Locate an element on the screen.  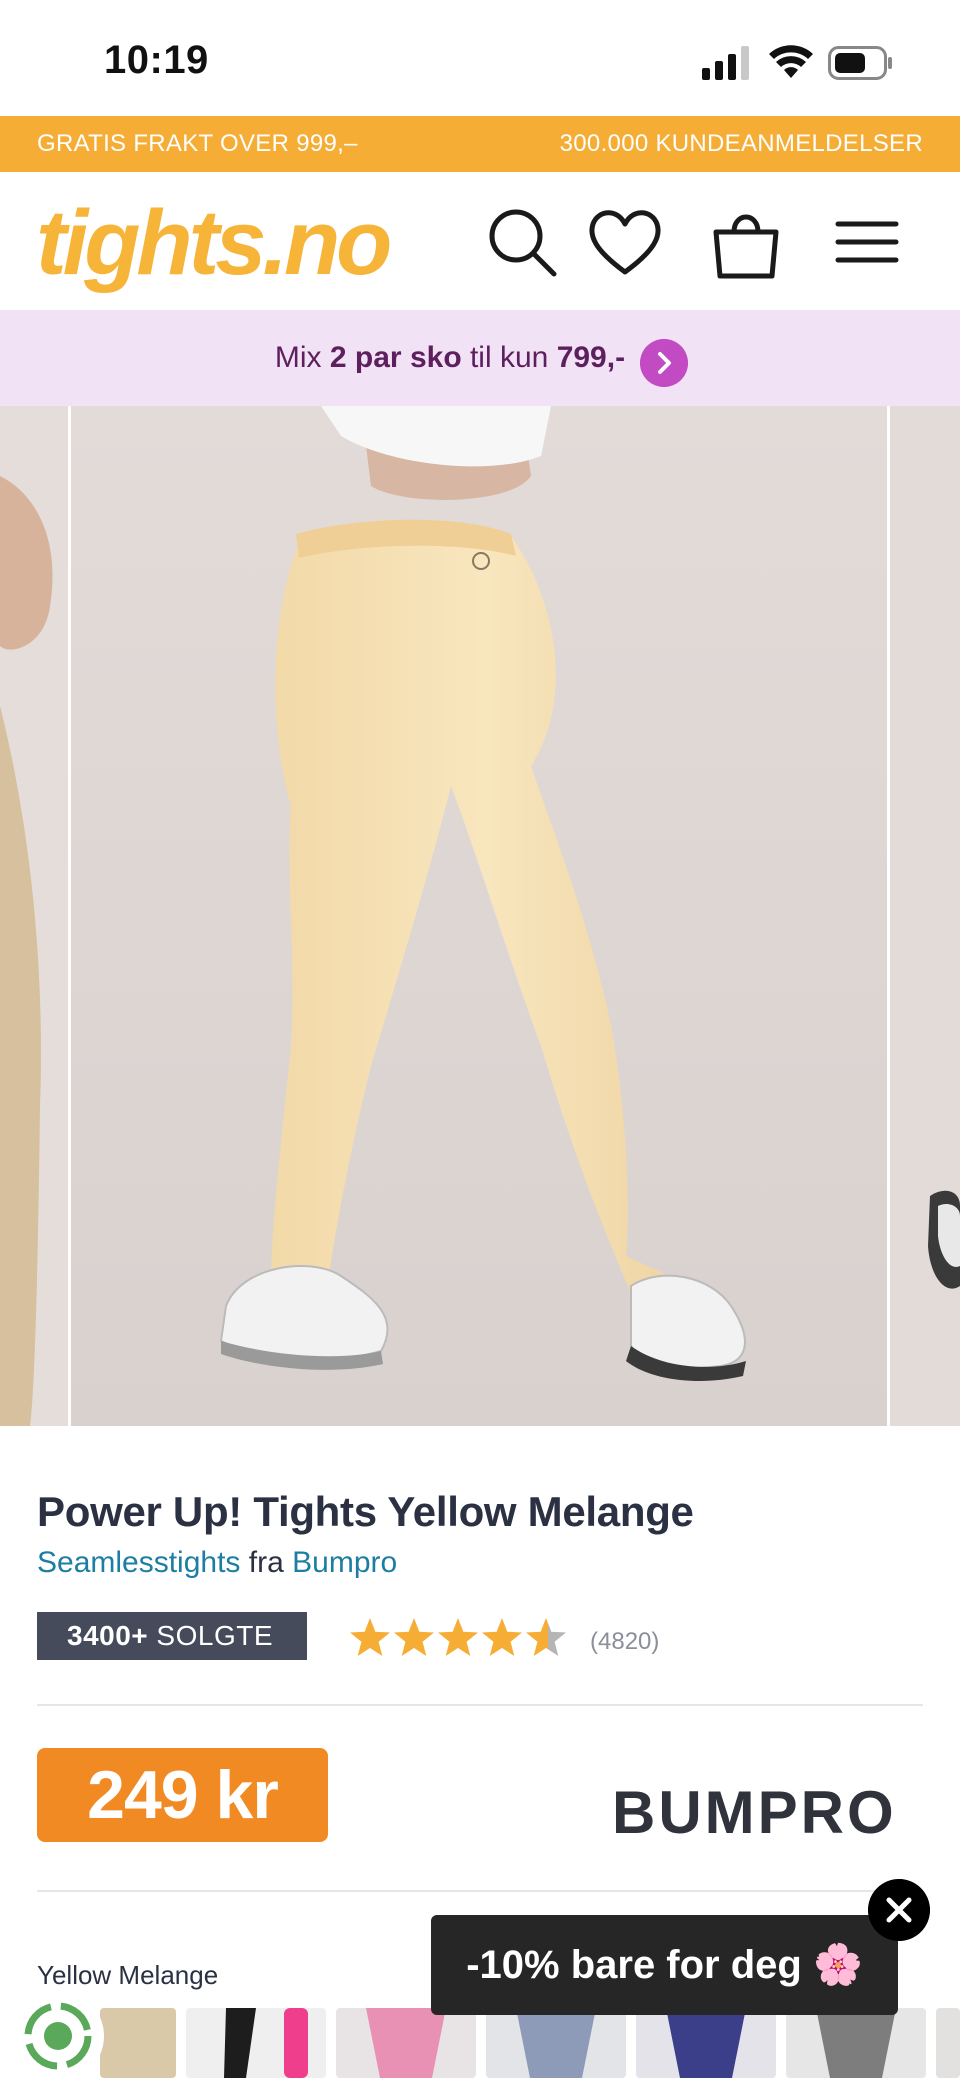
gallery-slide-previous is located at coordinates (34, 916).